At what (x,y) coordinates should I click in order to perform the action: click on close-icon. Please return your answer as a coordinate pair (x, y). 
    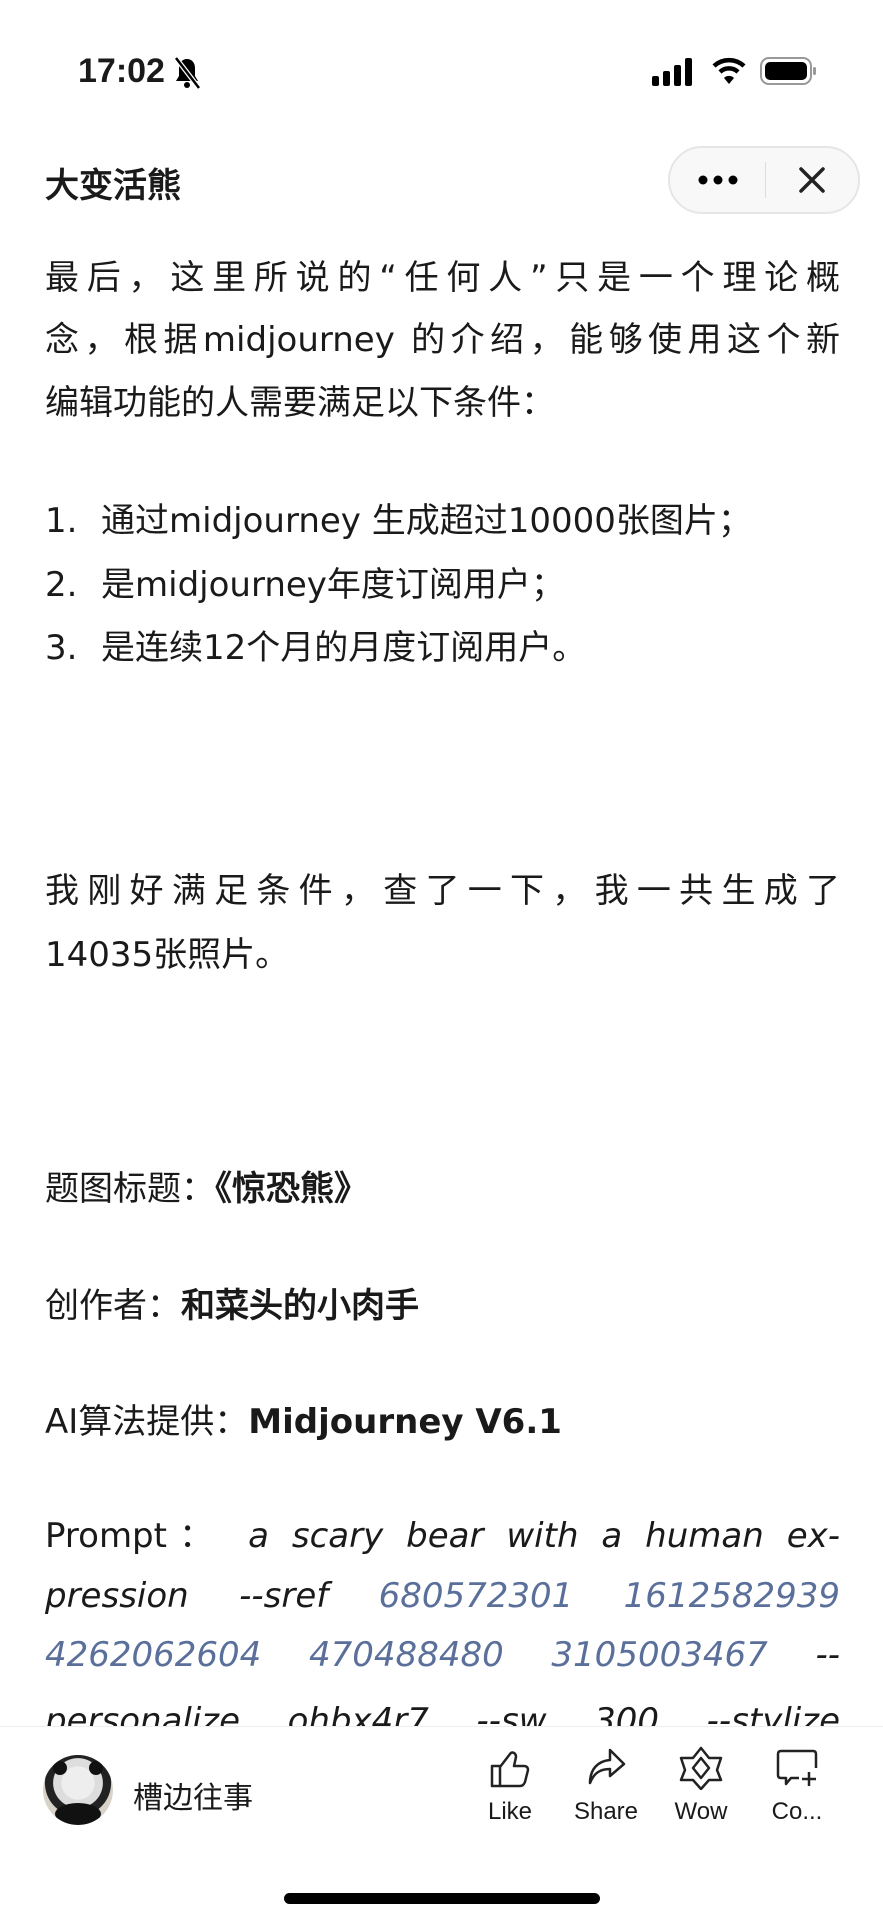
    Looking at the image, I should click on (812, 180).